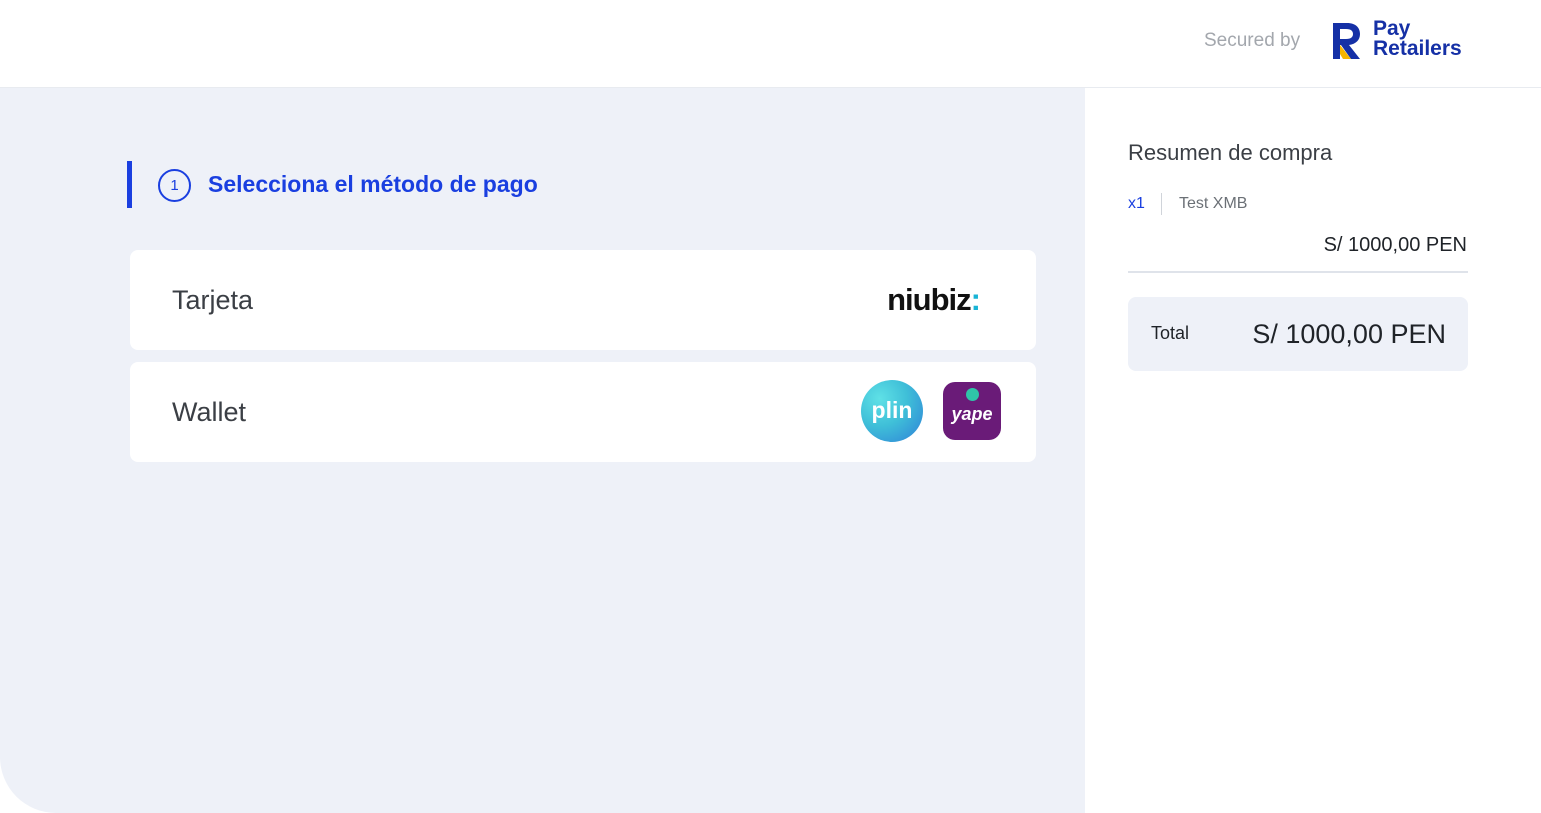  What do you see at coordinates (934, 299) in the screenshot?
I see `niubiz-logo: niubiz:` at bounding box center [934, 299].